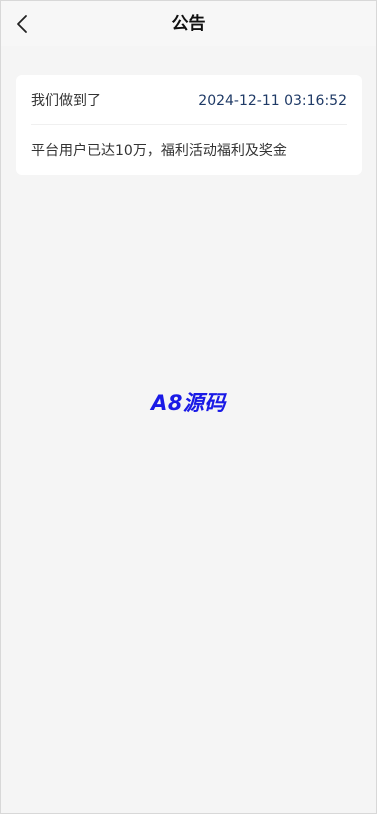 This screenshot has width=377, height=814. I want to click on watermark-logo: A8源码, so click(188, 403).